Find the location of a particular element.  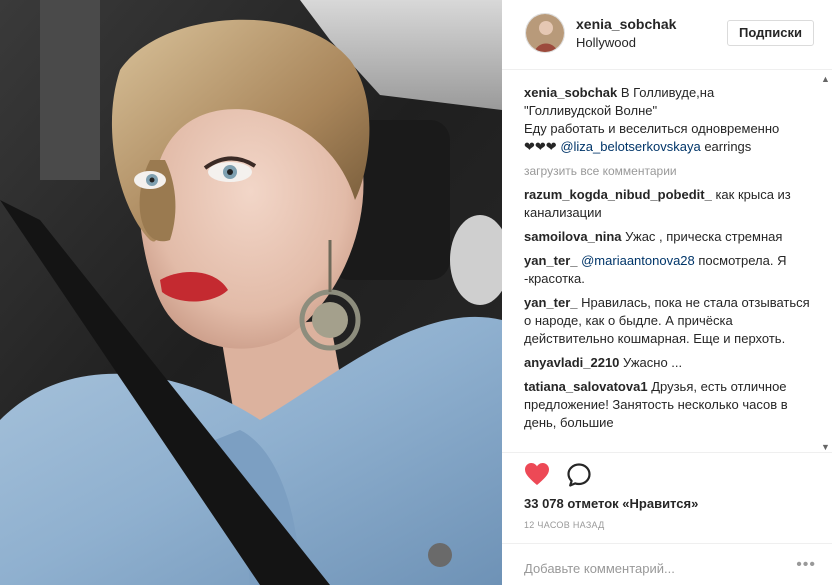

caption-hearts: ❤❤❤ is located at coordinates (540, 146).